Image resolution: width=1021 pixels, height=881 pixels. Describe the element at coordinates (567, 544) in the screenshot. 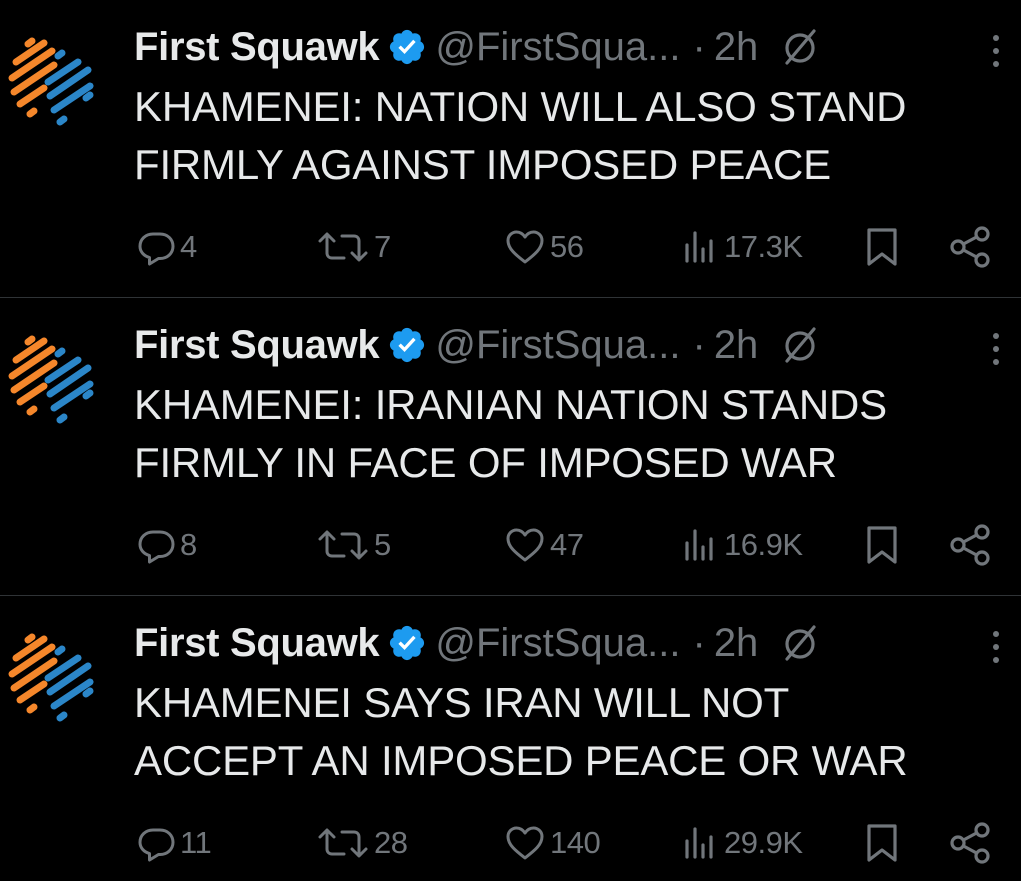

I see `like-count: 47` at that location.